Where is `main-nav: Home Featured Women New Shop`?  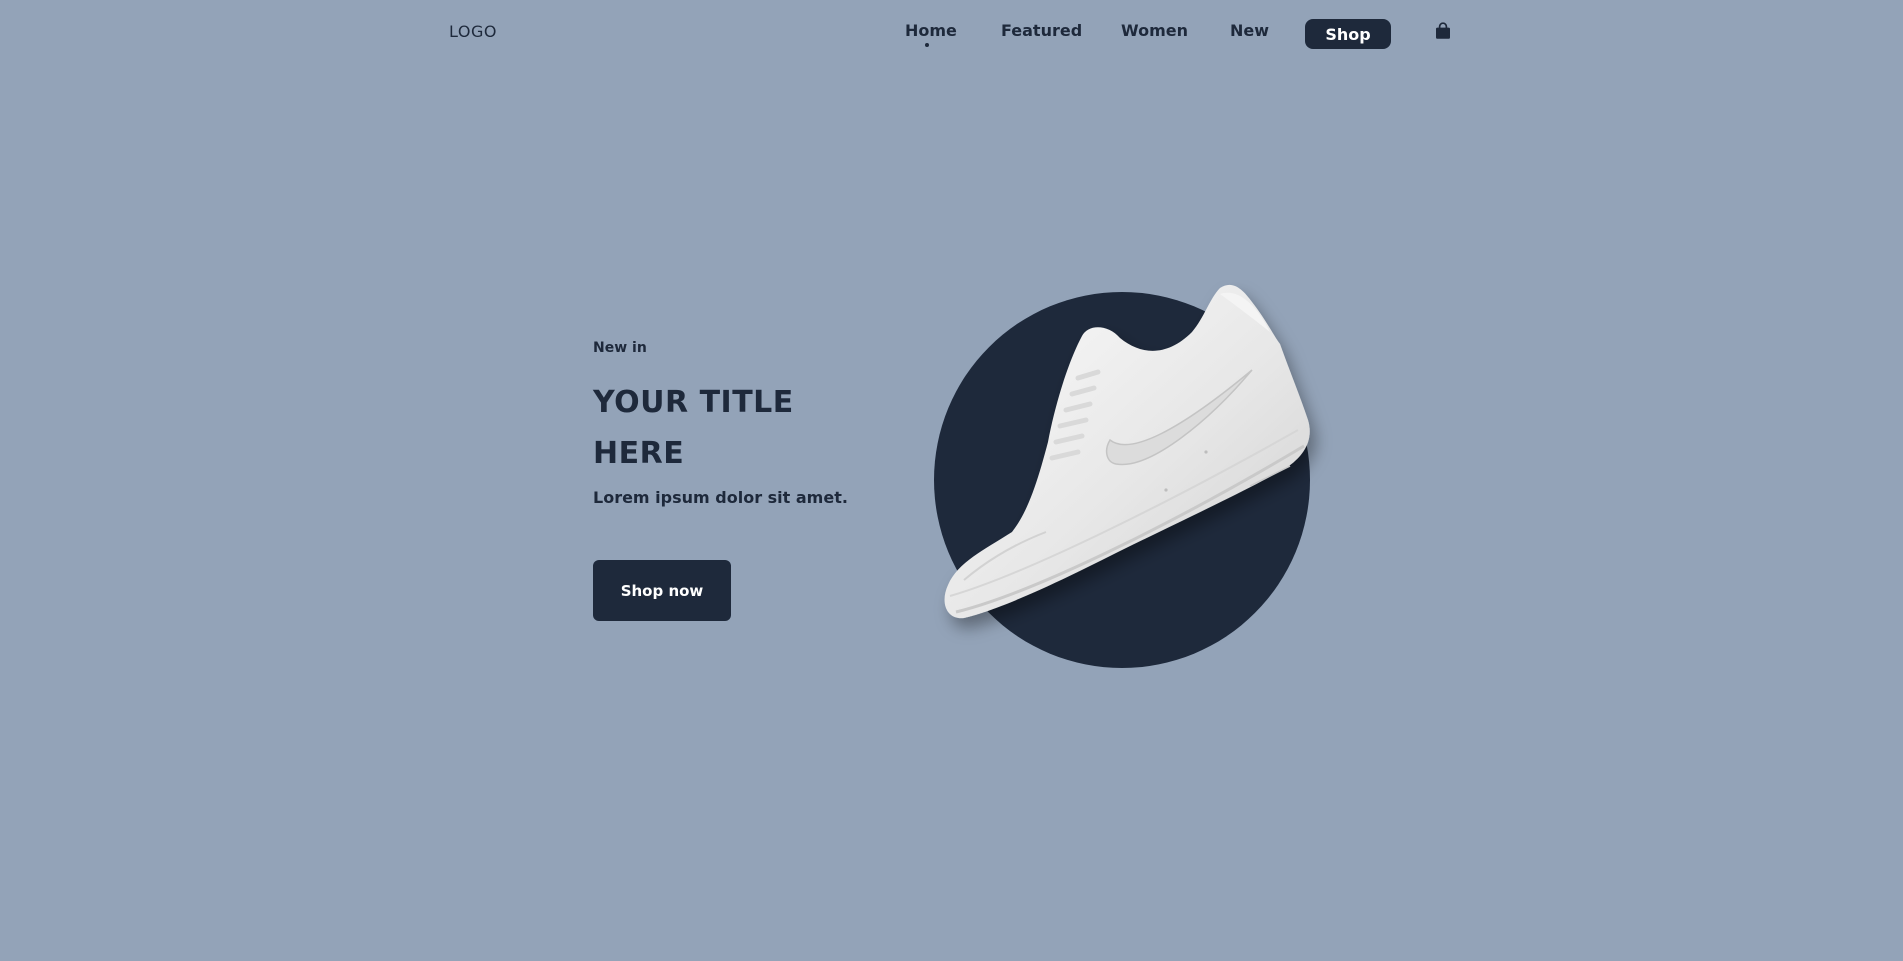
main-nav: Home Featured Women New Shop is located at coordinates (951, 33).